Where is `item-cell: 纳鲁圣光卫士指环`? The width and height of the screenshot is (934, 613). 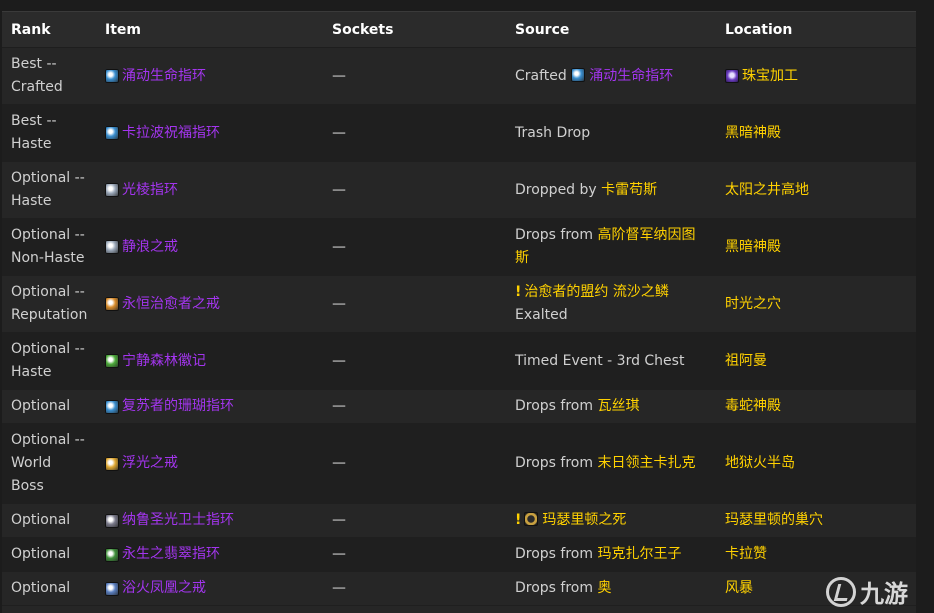
item-cell: 纳鲁圣光卫士指环 is located at coordinates (209, 520).